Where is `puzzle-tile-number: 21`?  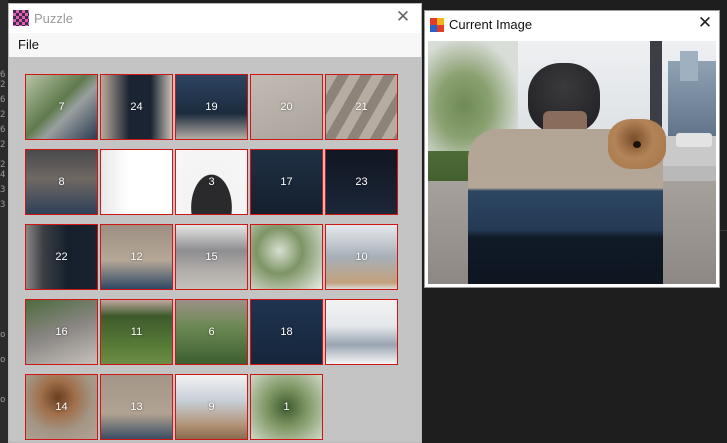
puzzle-tile-number: 21 is located at coordinates (361, 107).